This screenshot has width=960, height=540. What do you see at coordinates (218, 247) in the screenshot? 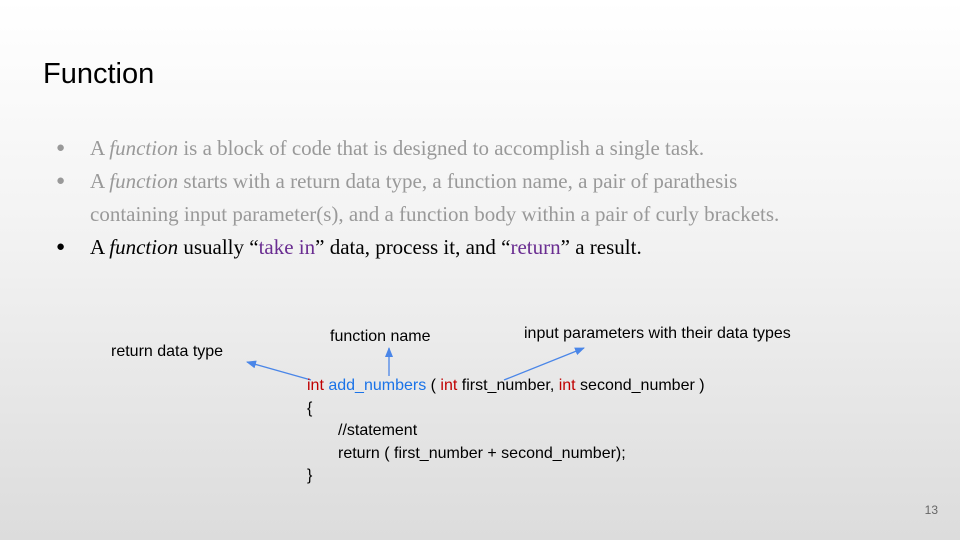
I see `bullet-text: usually “` at bounding box center [218, 247].